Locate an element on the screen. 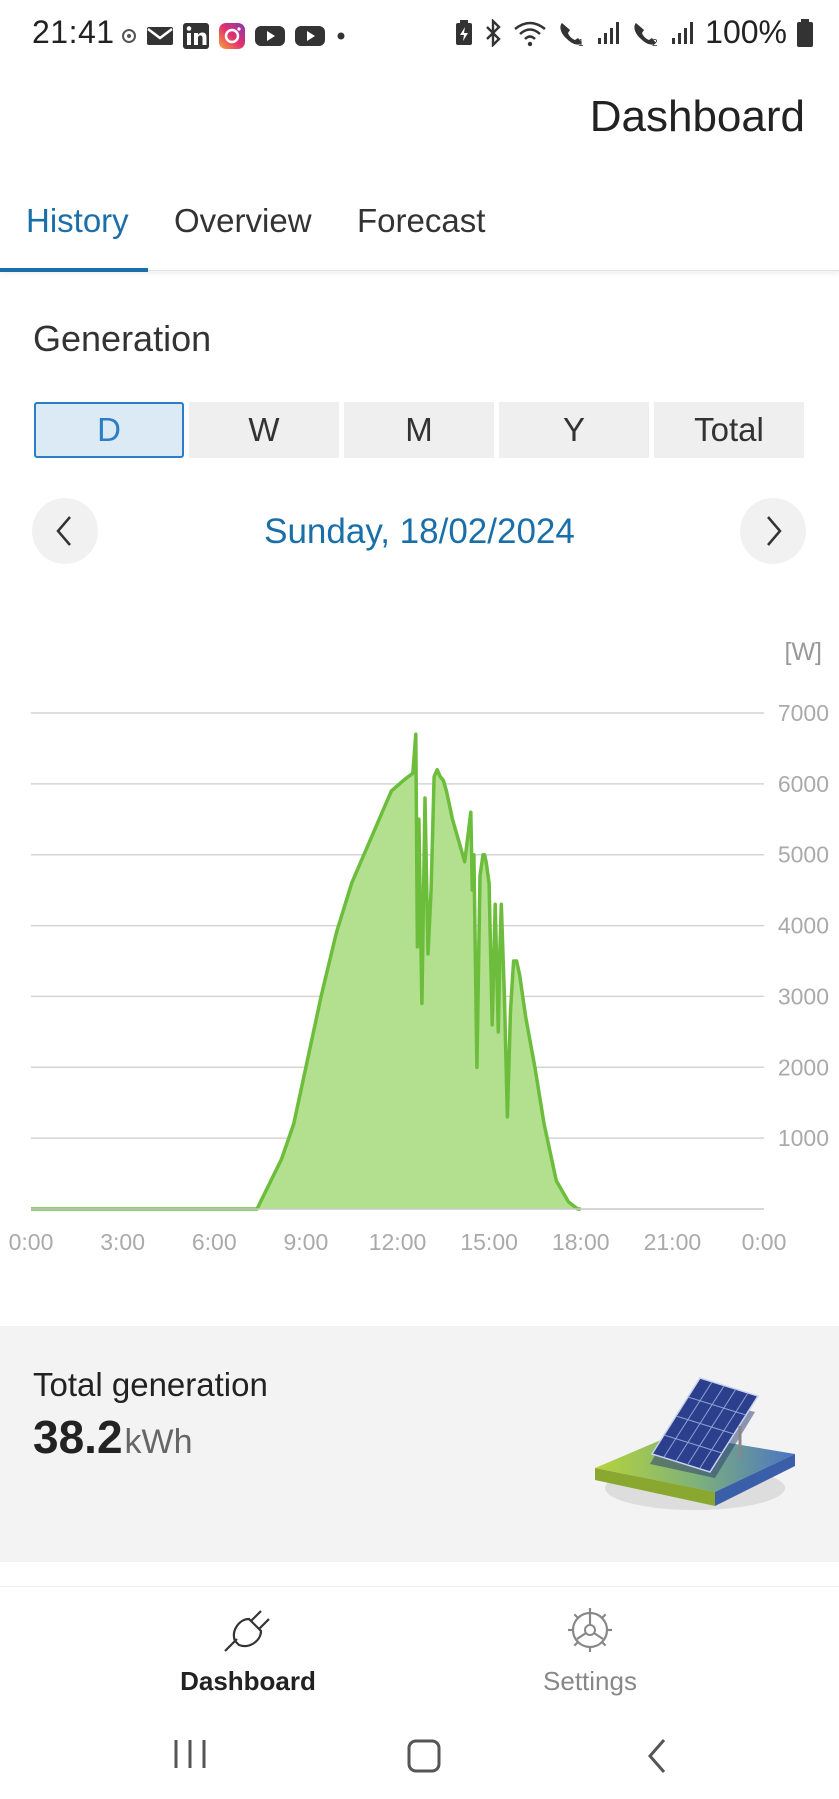  wifi-call-sim2-icon: 2 is located at coordinates (646, 33).